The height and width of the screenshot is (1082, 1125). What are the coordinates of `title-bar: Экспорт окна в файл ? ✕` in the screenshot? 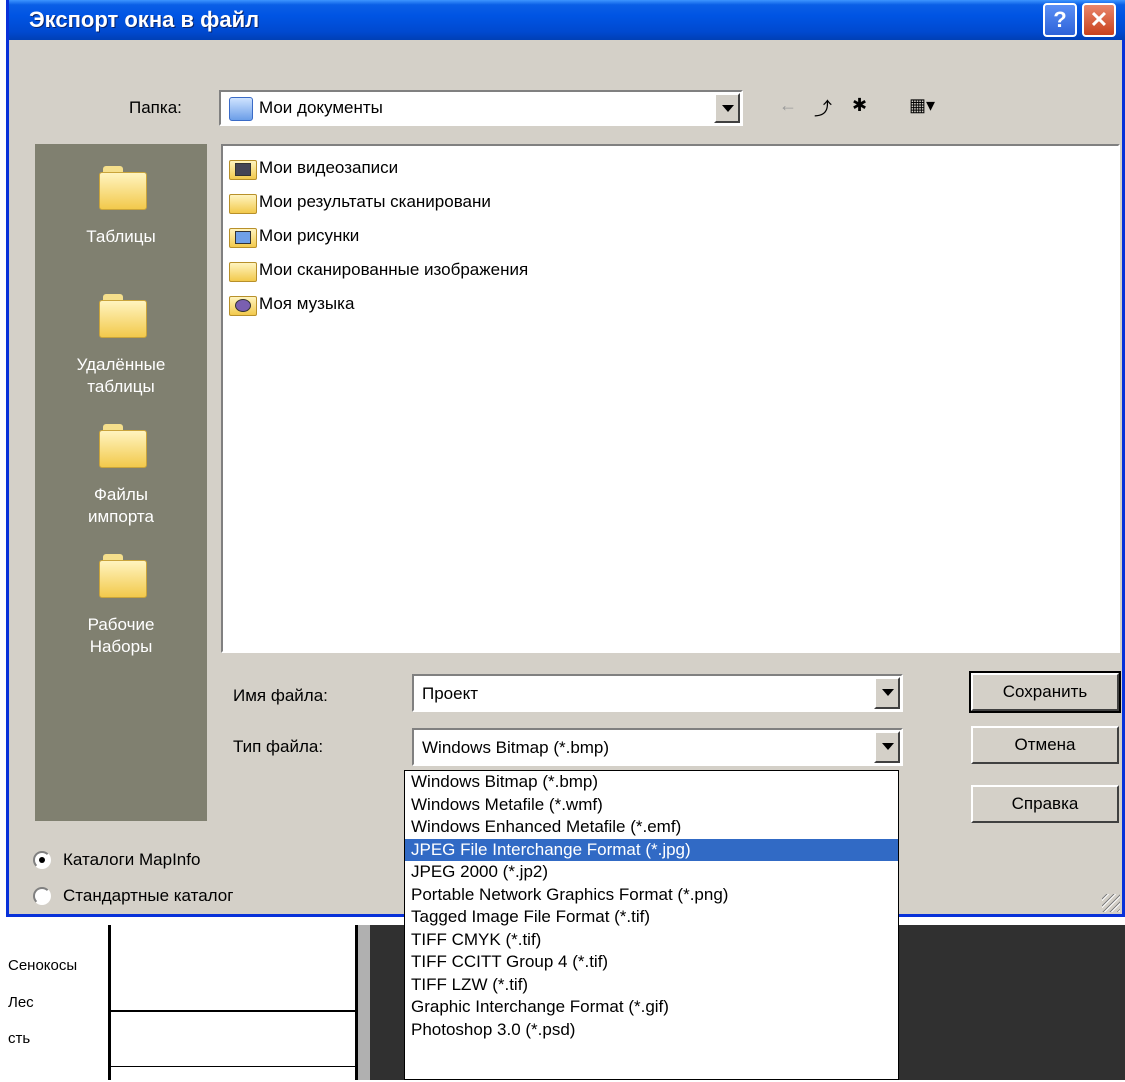 It's located at (567, 20).